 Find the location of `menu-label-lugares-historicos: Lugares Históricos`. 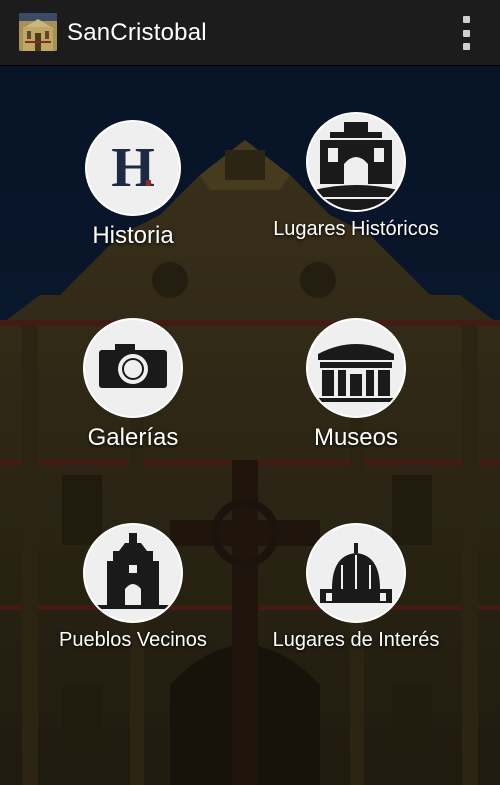

menu-label-lugares-historicos: Lugares Históricos is located at coordinates (356, 229).